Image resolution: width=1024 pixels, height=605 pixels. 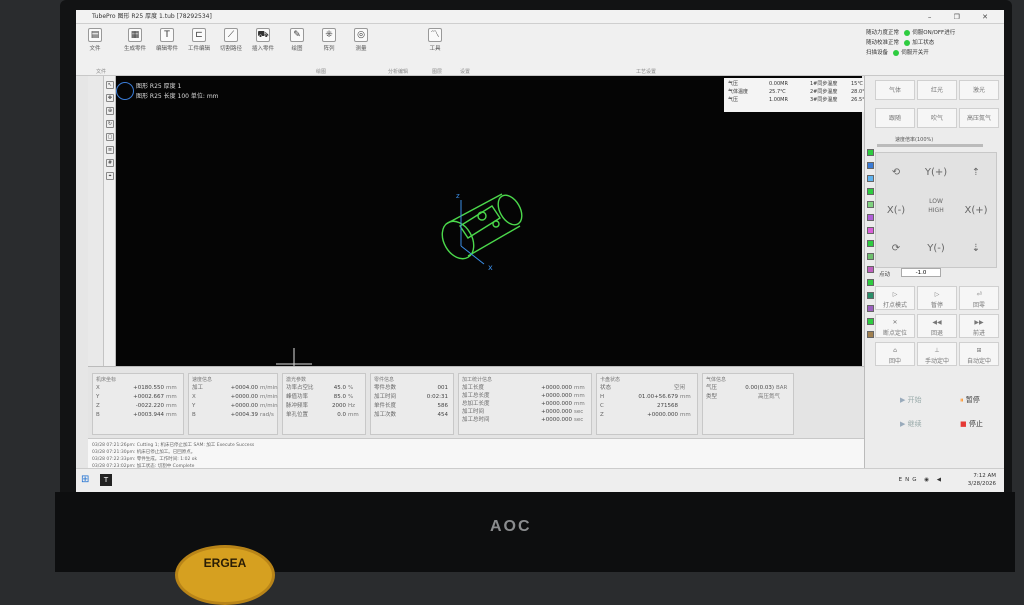 I want to click on x-minus-button: X(-), so click(x=896, y=211).